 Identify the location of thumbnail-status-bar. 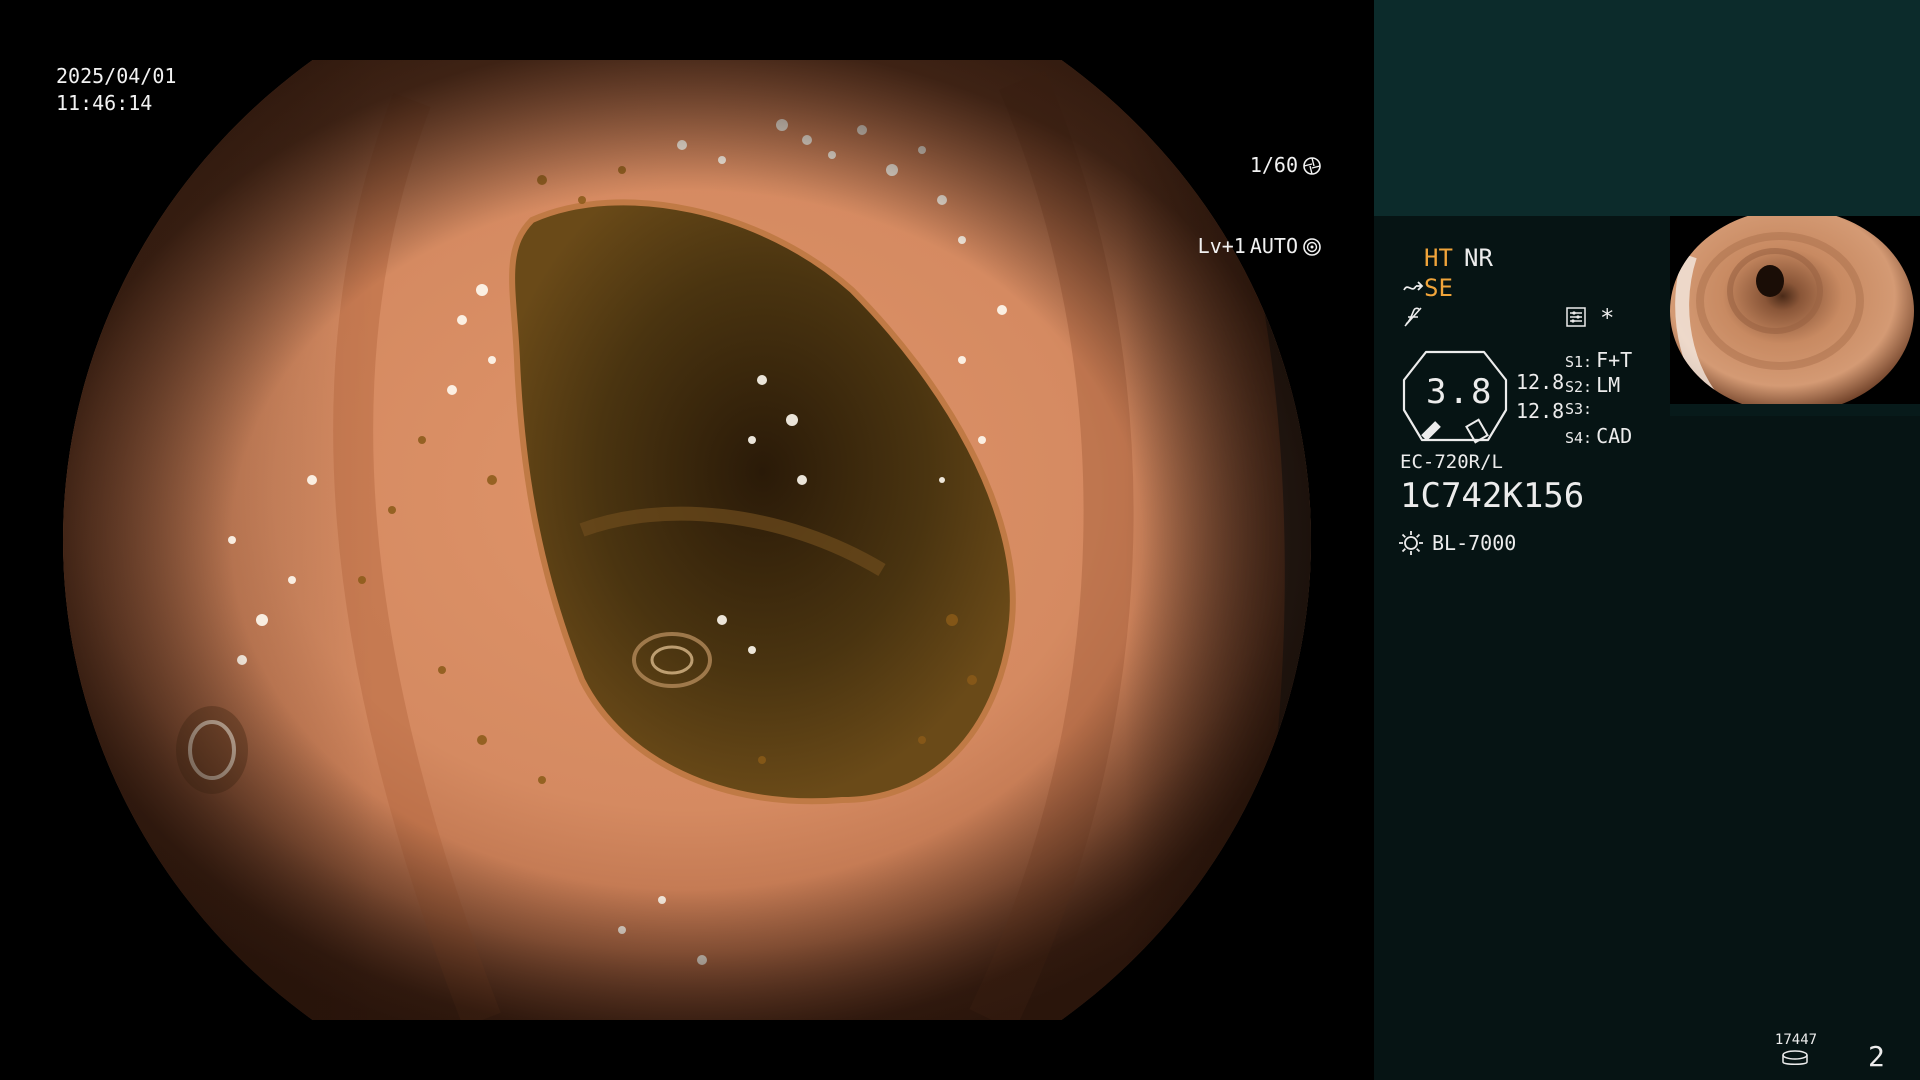
(1795, 410).